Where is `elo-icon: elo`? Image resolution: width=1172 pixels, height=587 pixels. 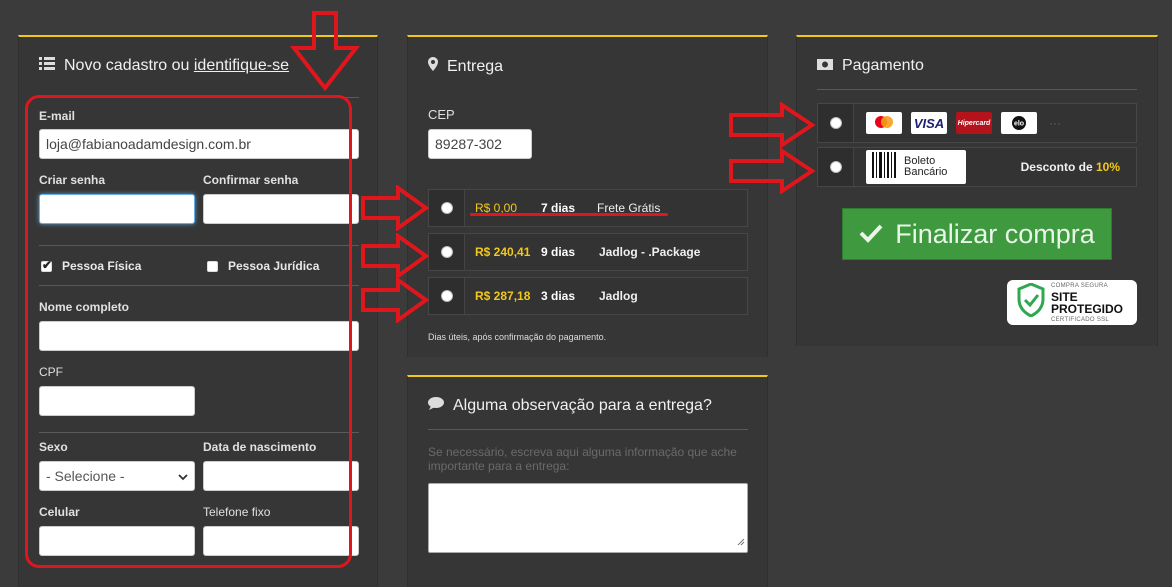 elo-icon: elo is located at coordinates (1019, 123).